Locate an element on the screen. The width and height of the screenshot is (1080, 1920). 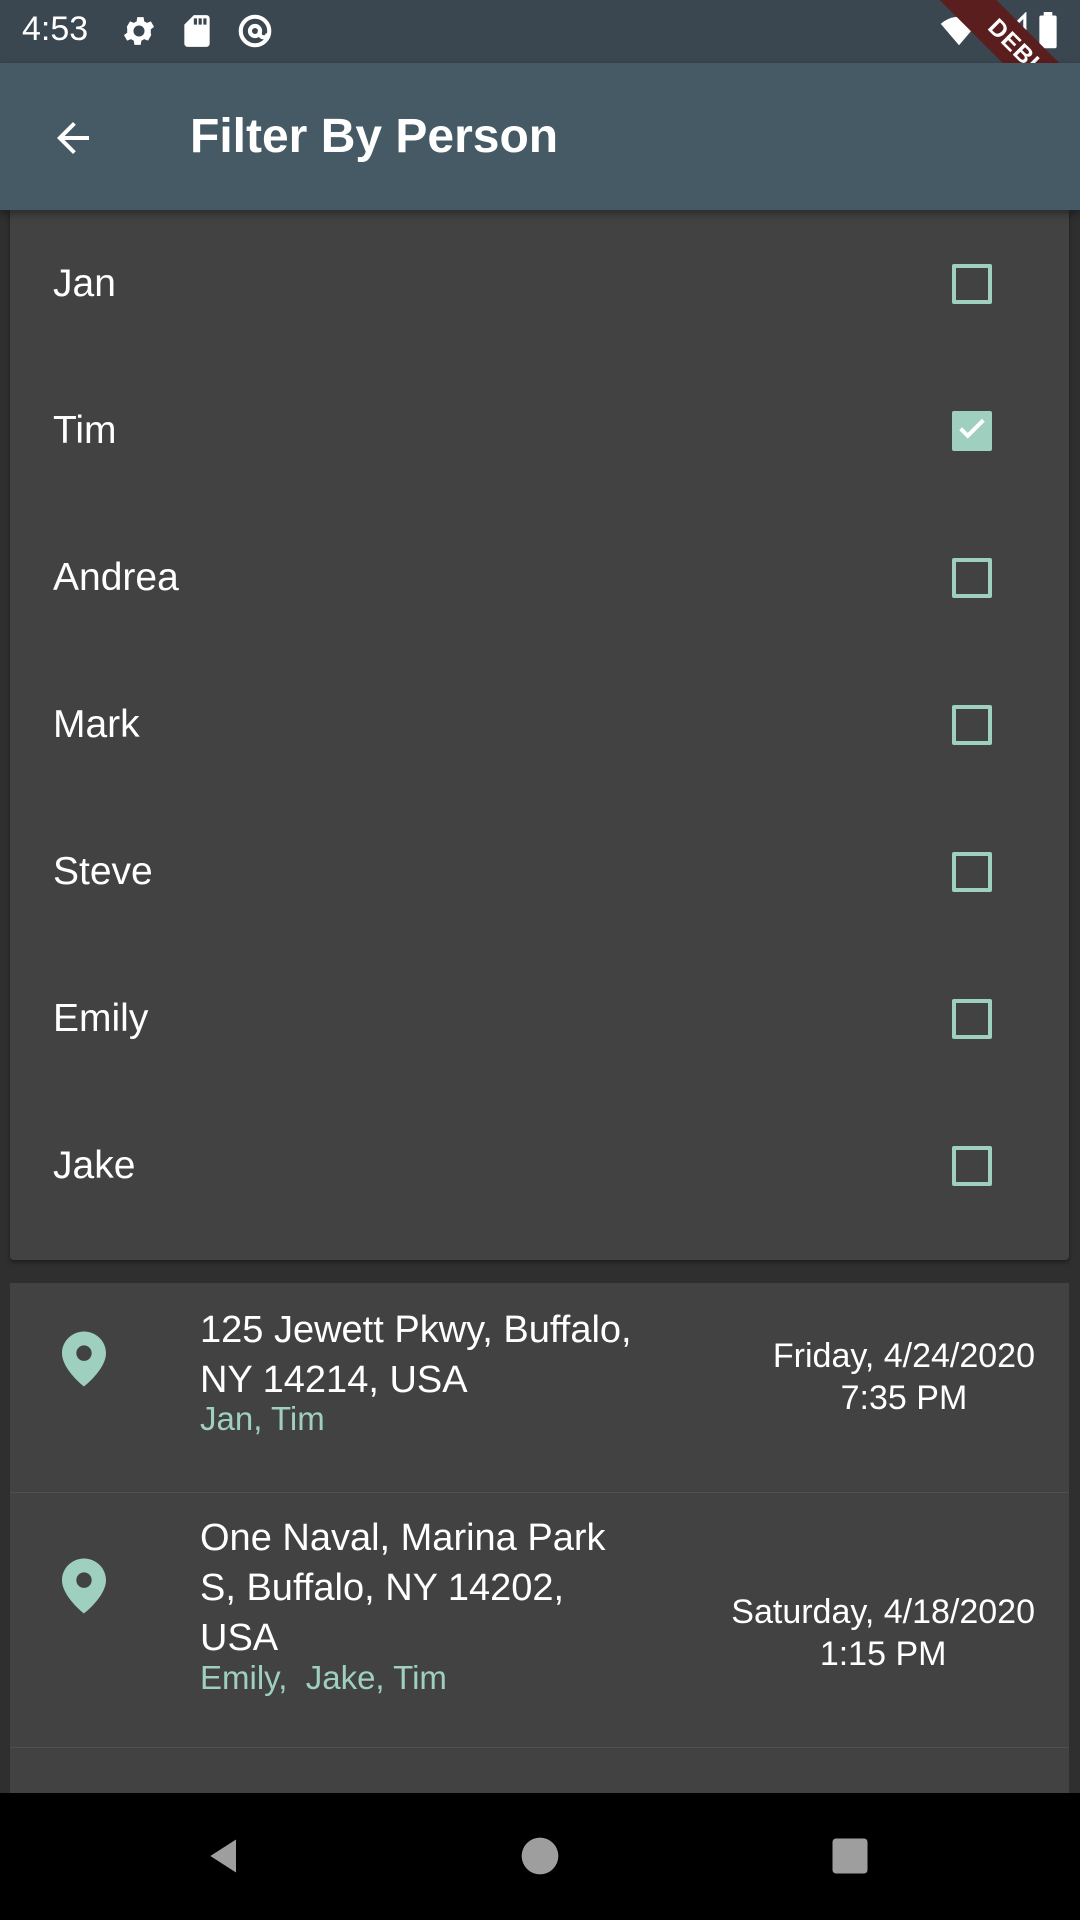
person-row-andrea: Andrea is located at coordinates (539, 577).